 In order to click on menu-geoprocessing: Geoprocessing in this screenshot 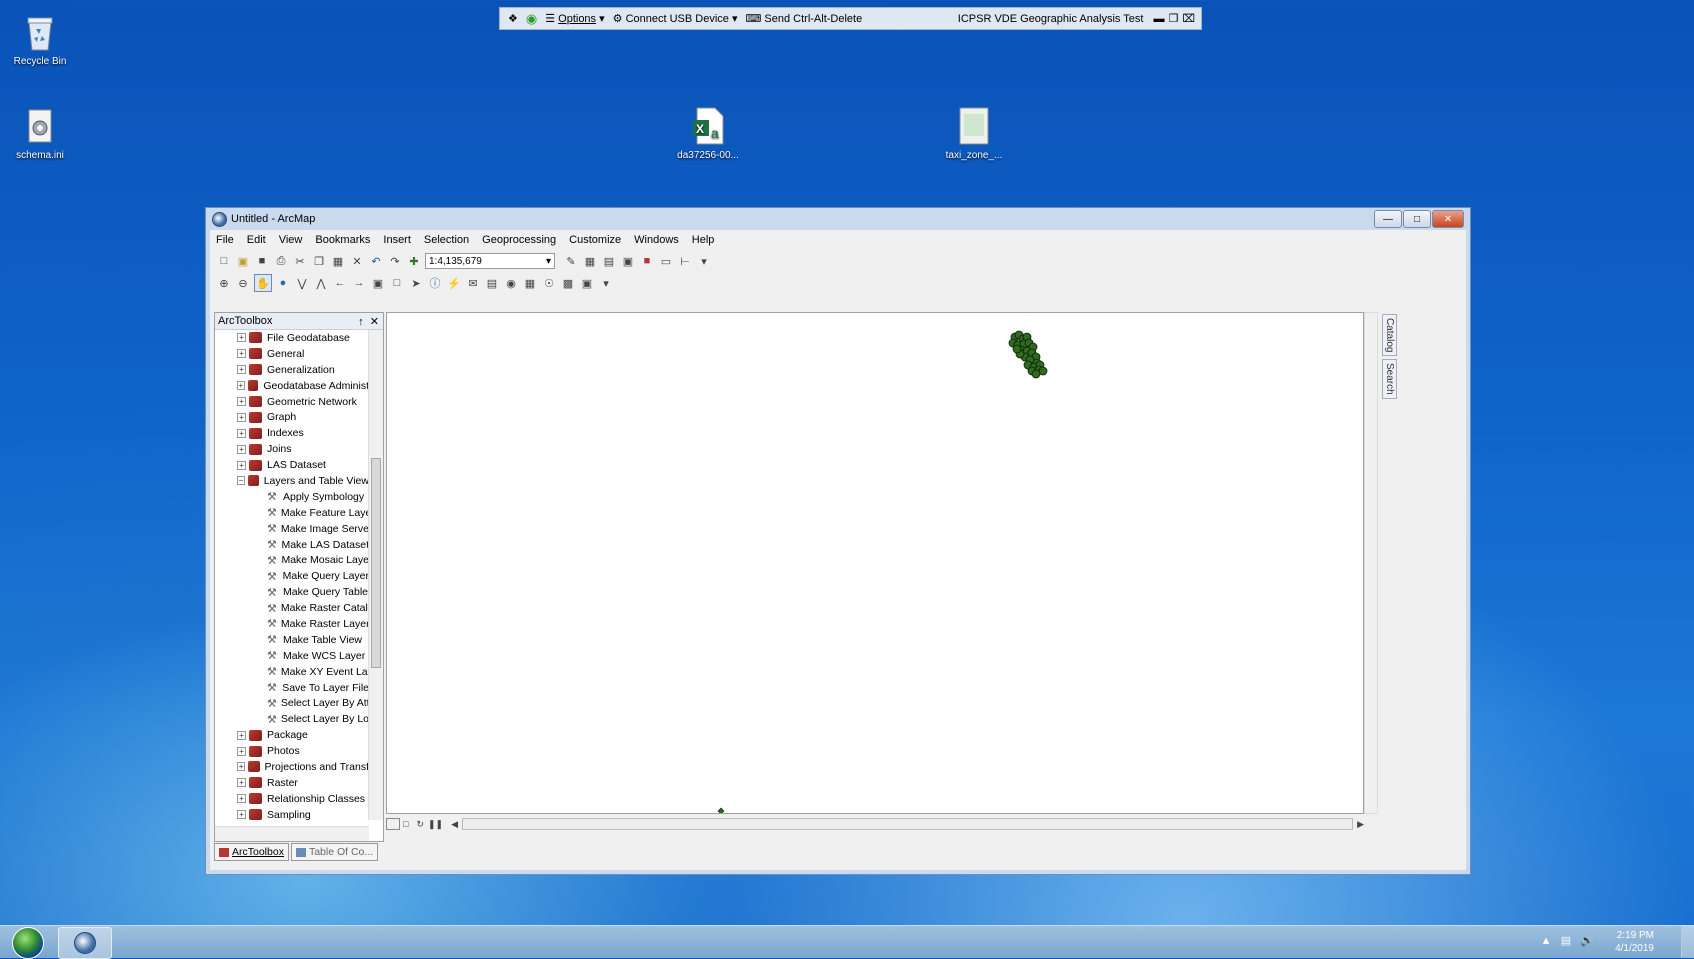, I will do `click(519, 240)`.